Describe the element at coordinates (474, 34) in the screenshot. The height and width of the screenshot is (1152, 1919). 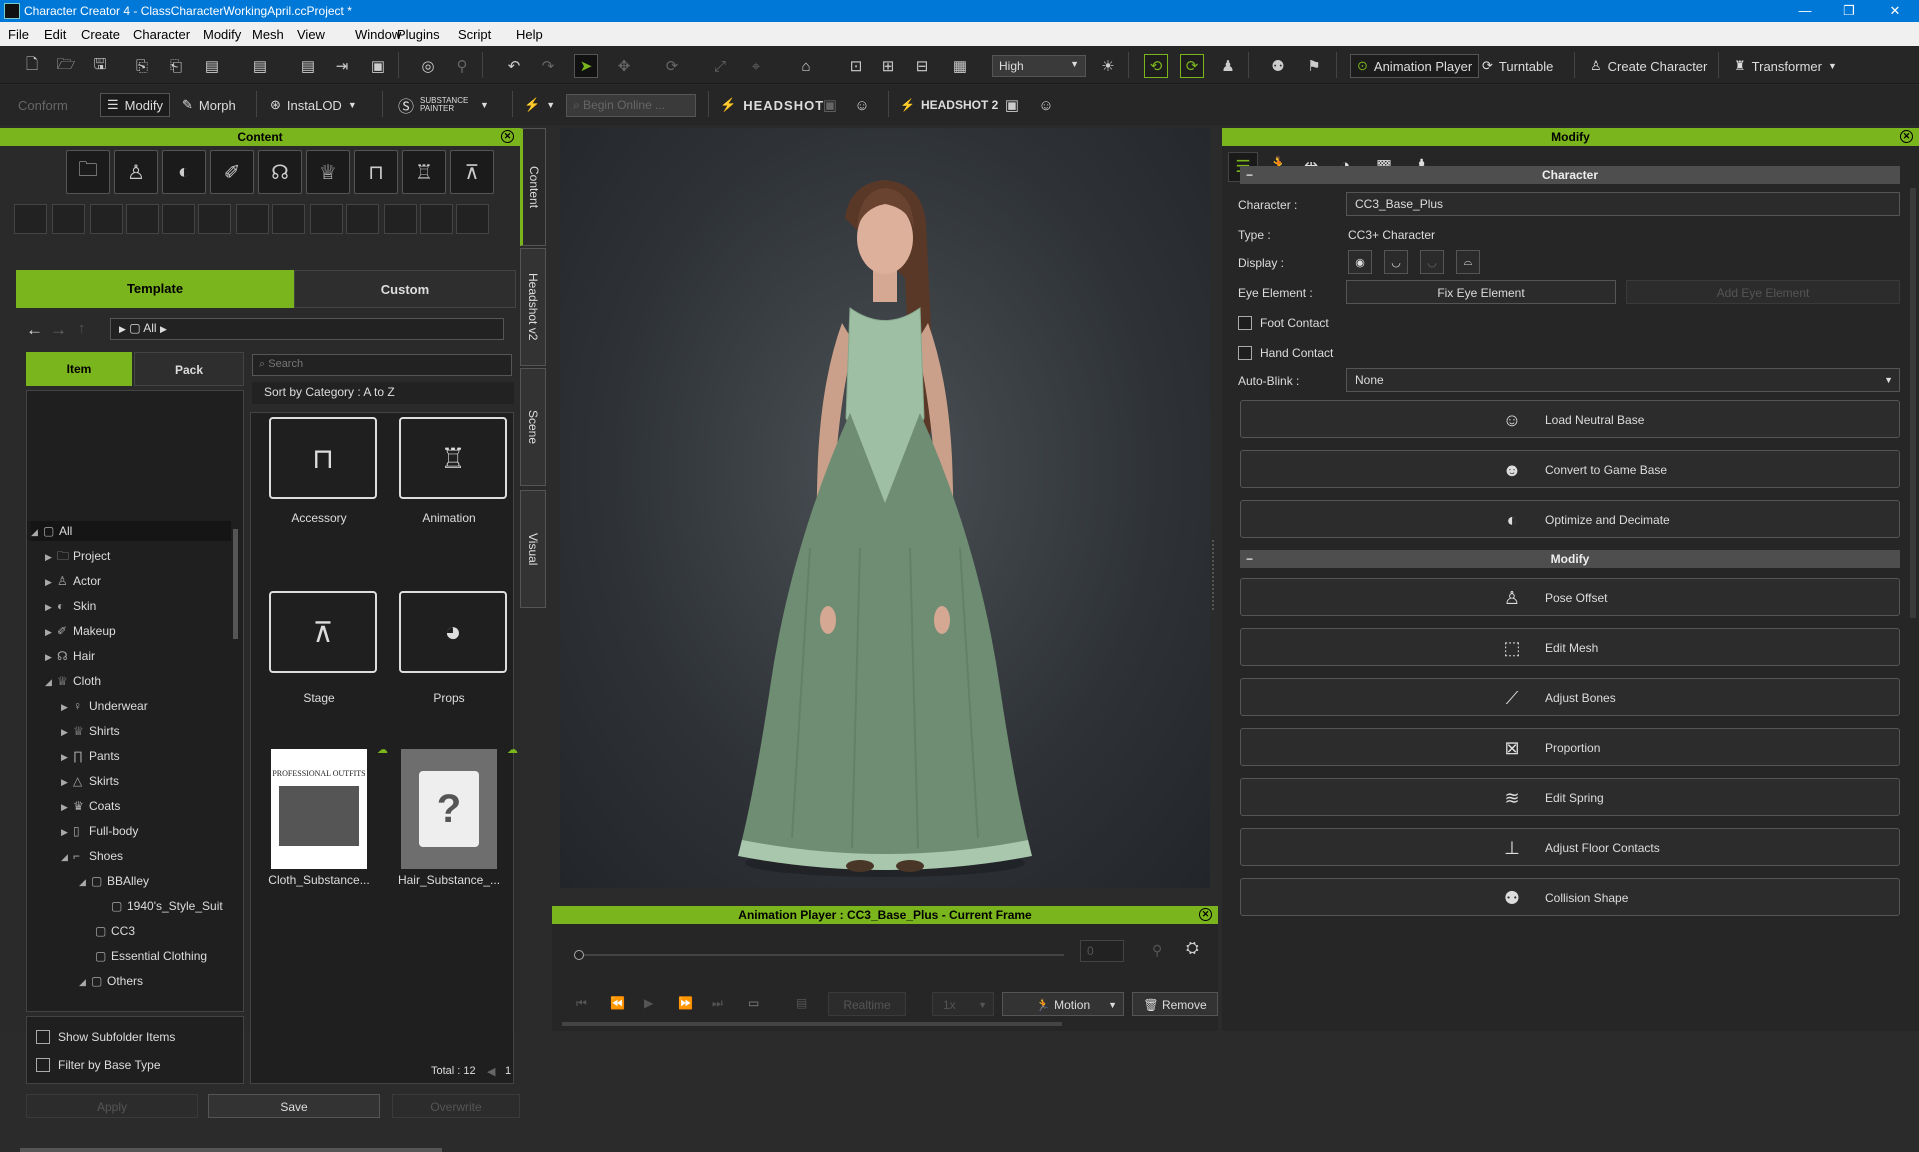
I see `menu-plugins: Script` at that location.